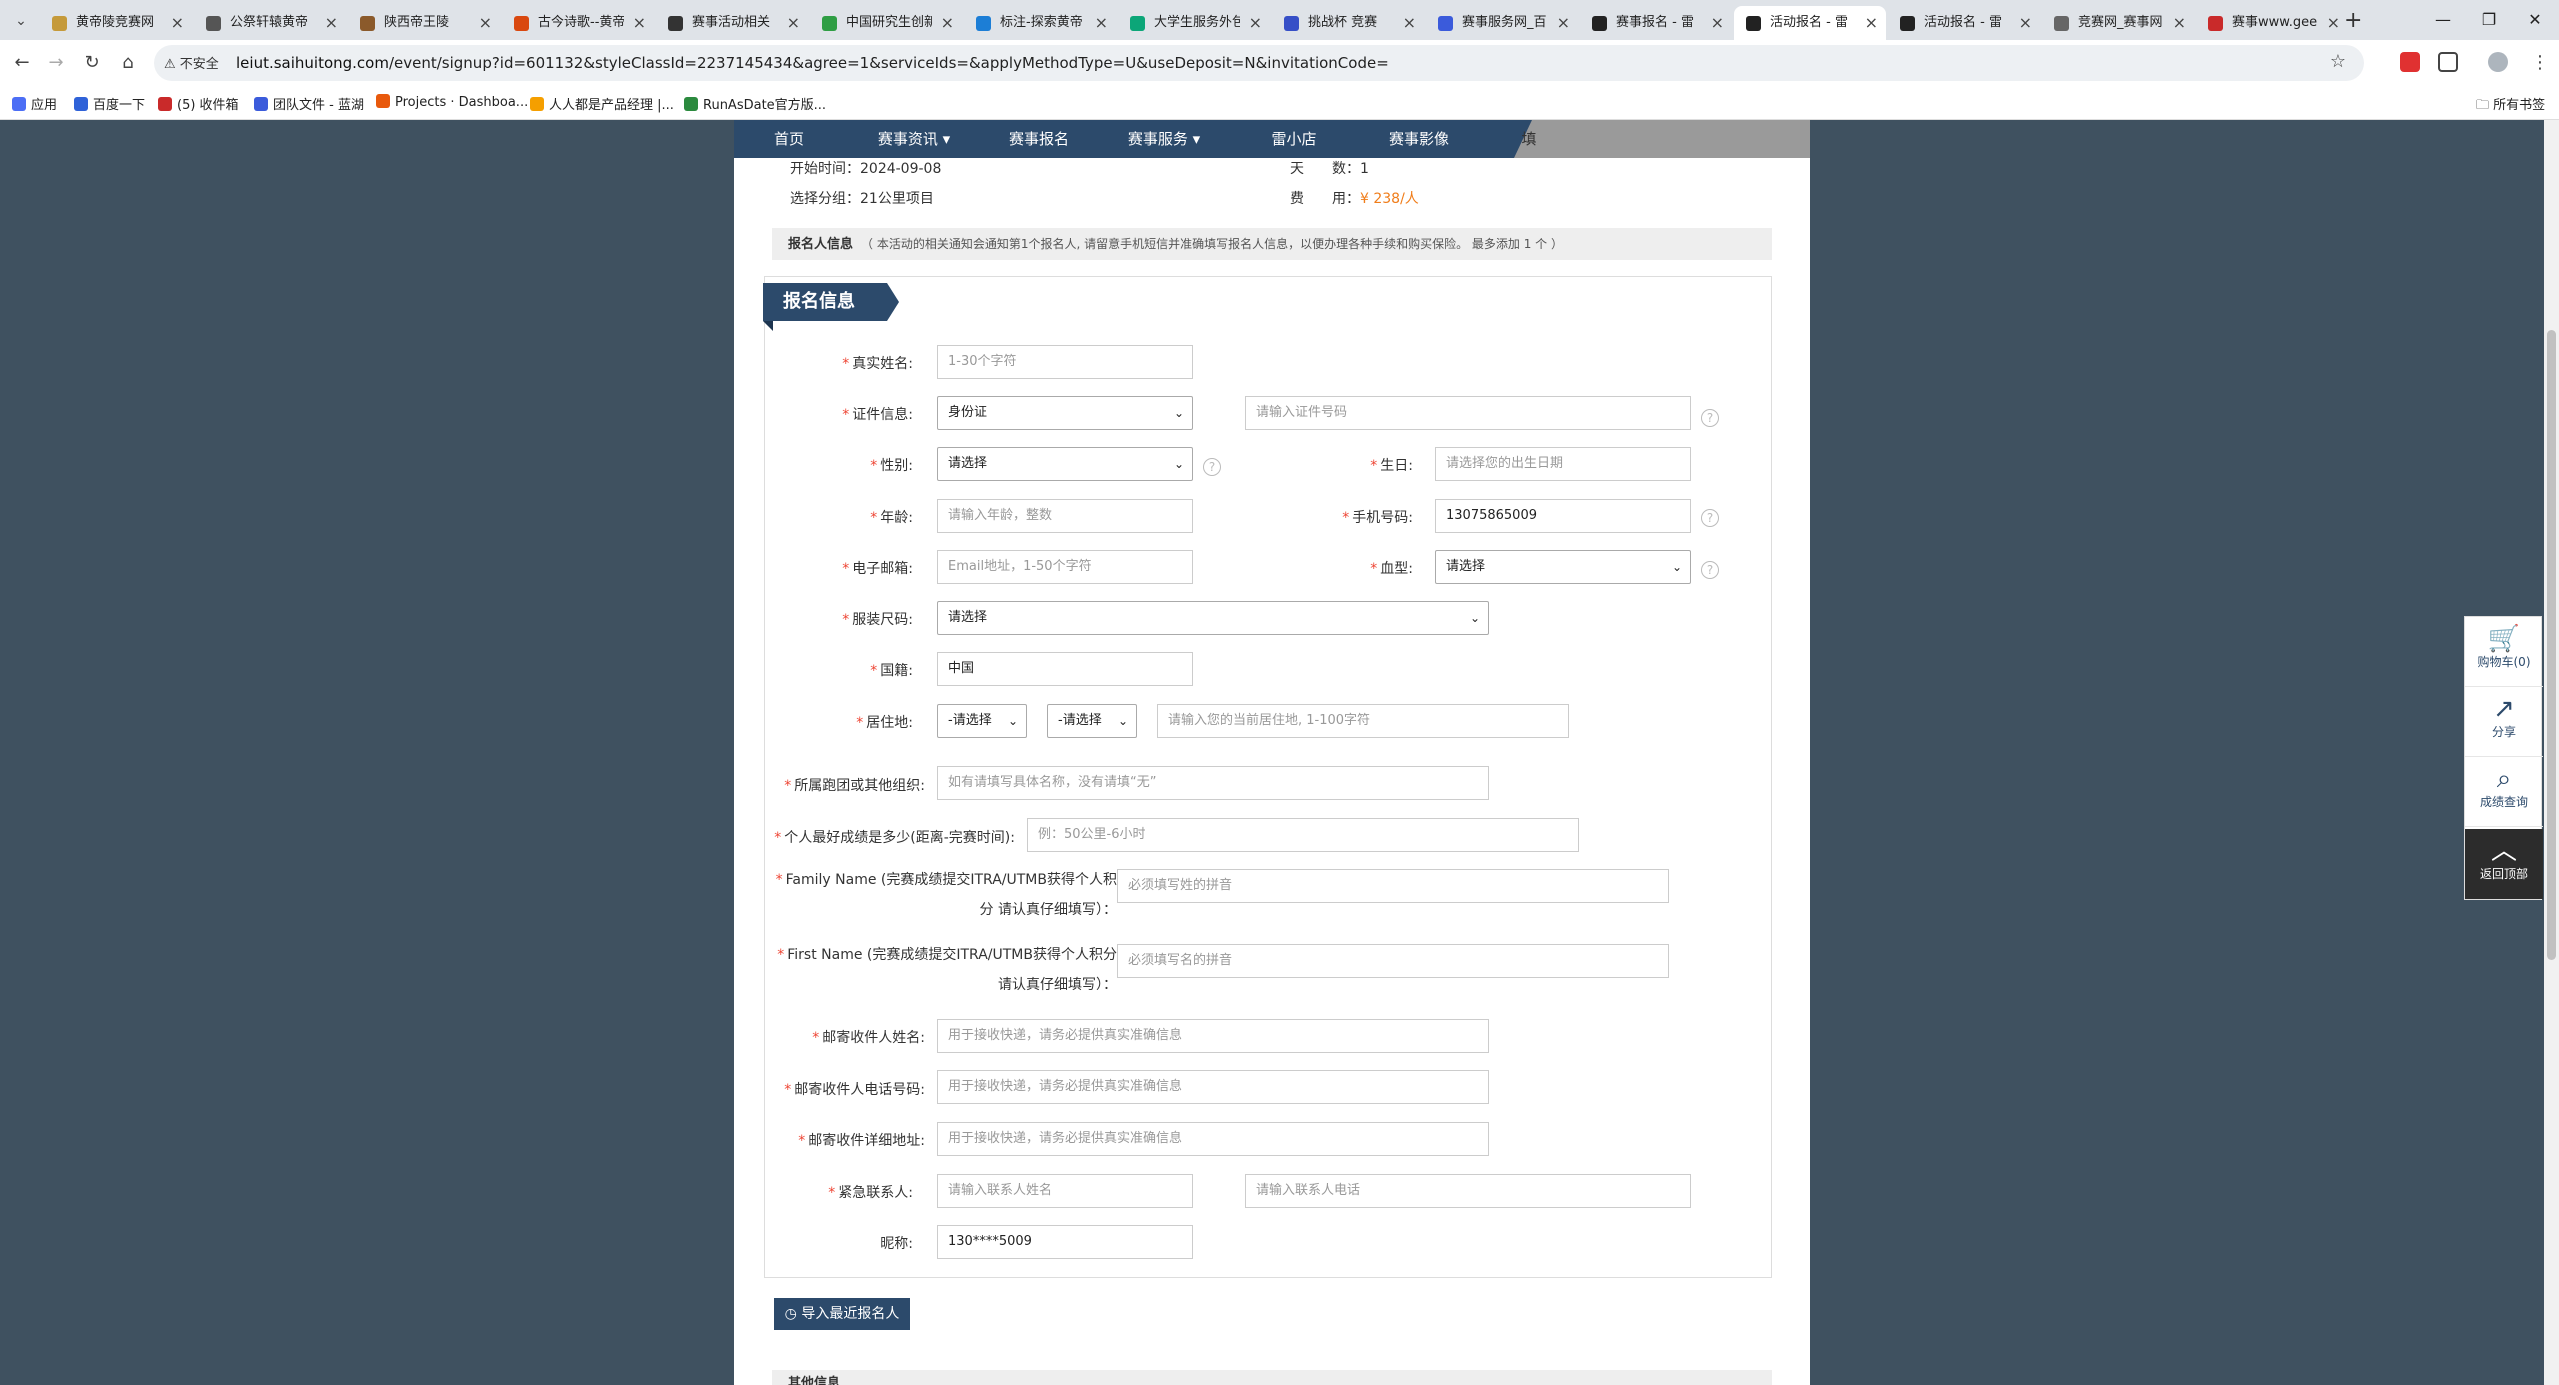  I want to click on nav-event-gallery: 赛事影像, so click(1419, 139).